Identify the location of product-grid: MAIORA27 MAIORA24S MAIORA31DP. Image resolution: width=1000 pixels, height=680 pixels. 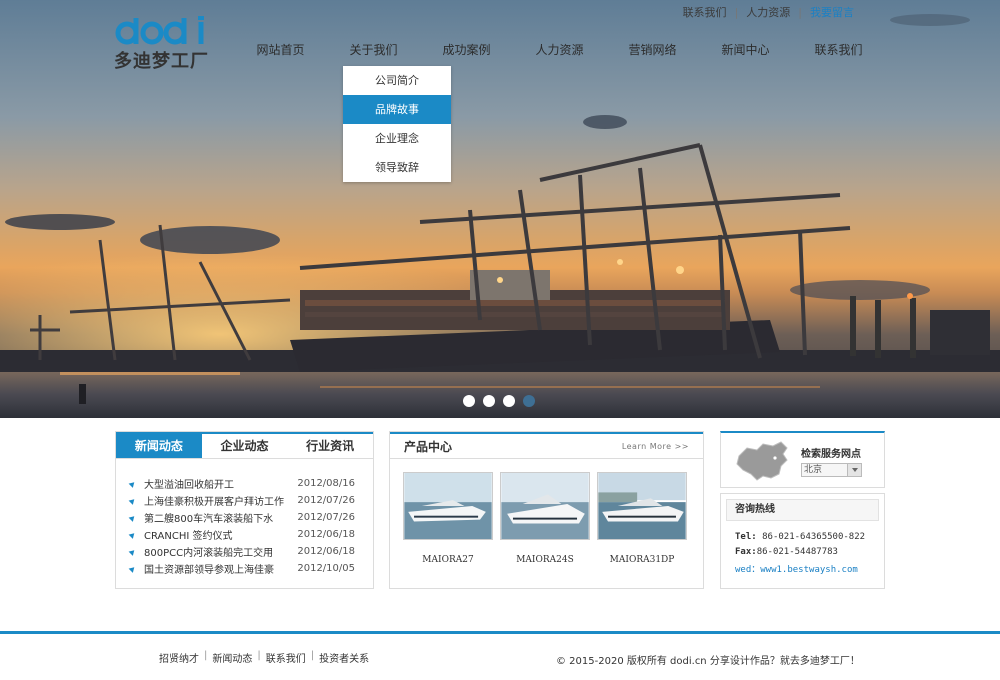
(546, 512).